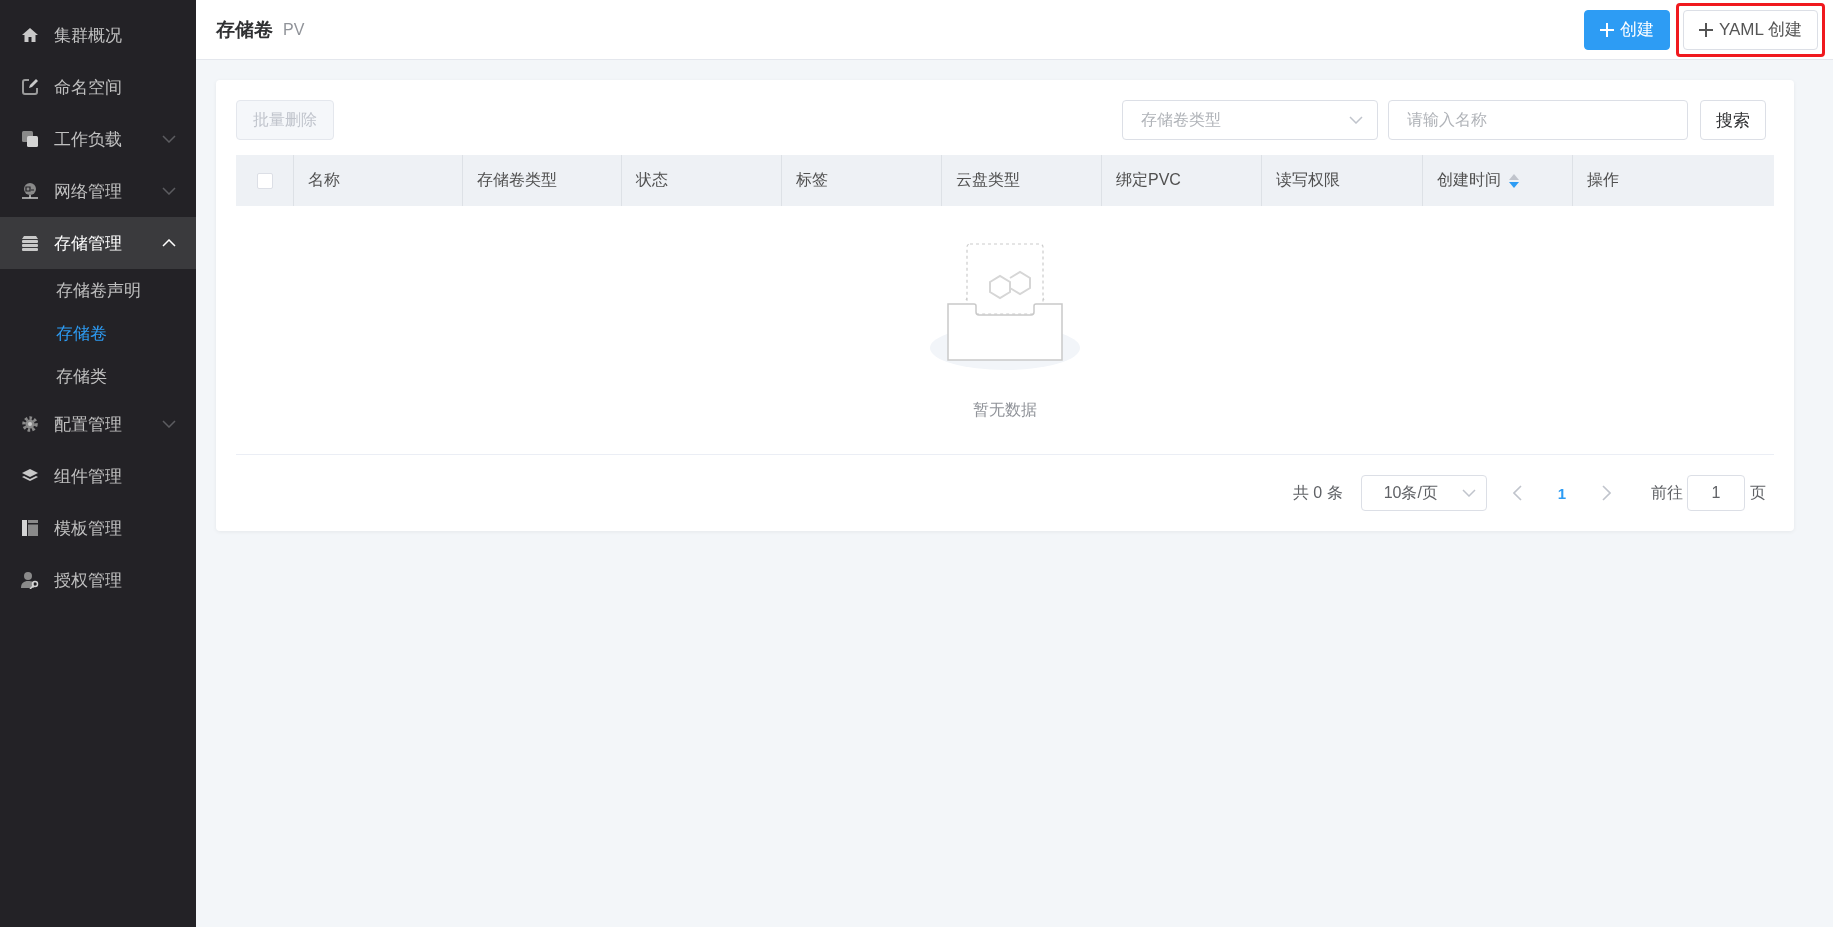  I want to click on home-icon, so click(30, 35).